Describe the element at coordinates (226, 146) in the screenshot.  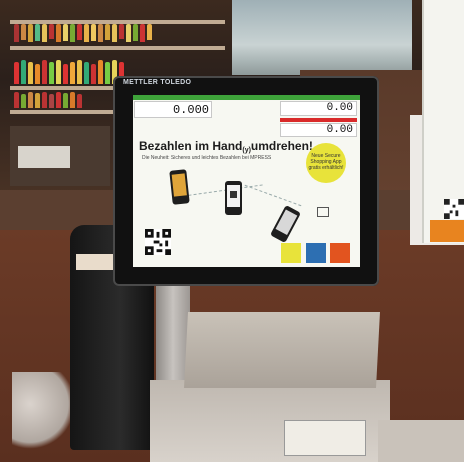
I see `promo-headline: Bezahlen im Hand(y)umdrehen!` at that location.